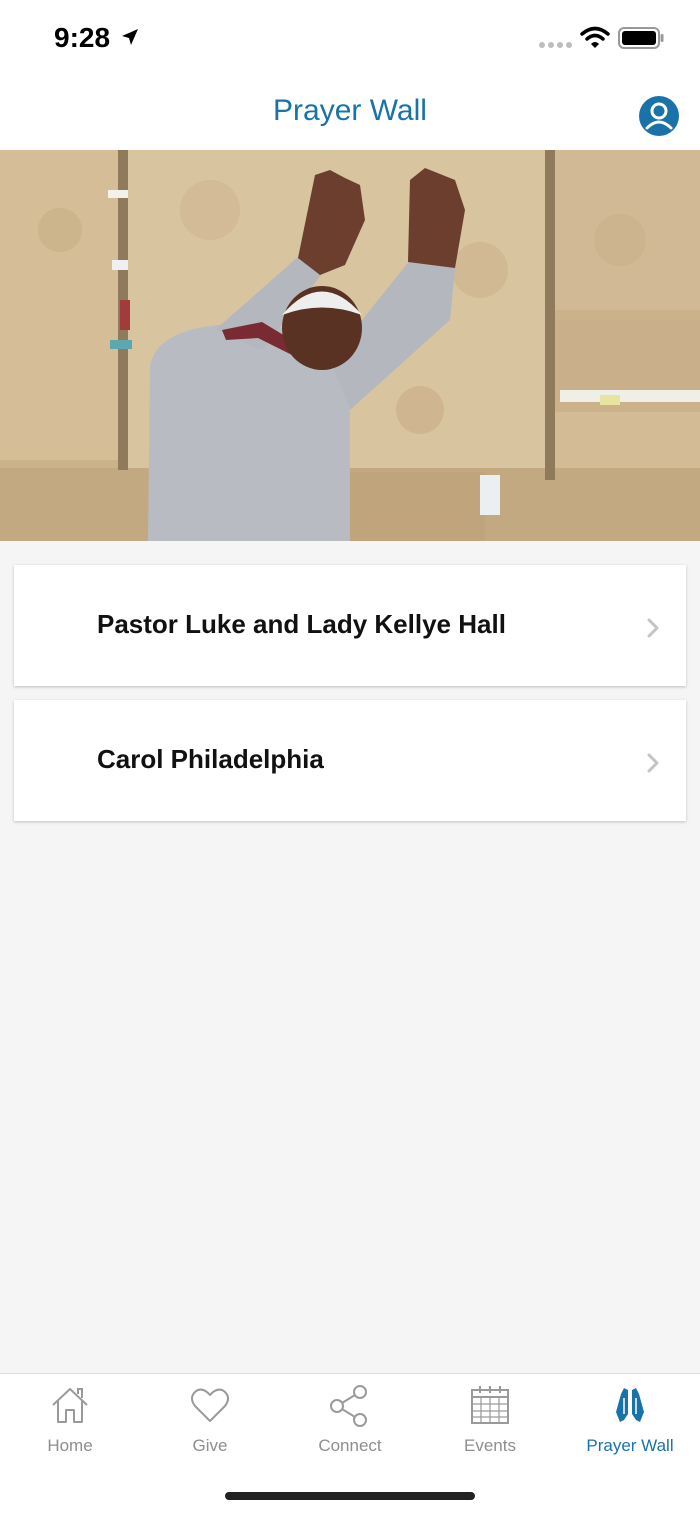 The image size is (700, 1515). What do you see at coordinates (641, 38) in the screenshot?
I see `battery-icon` at bounding box center [641, 38].